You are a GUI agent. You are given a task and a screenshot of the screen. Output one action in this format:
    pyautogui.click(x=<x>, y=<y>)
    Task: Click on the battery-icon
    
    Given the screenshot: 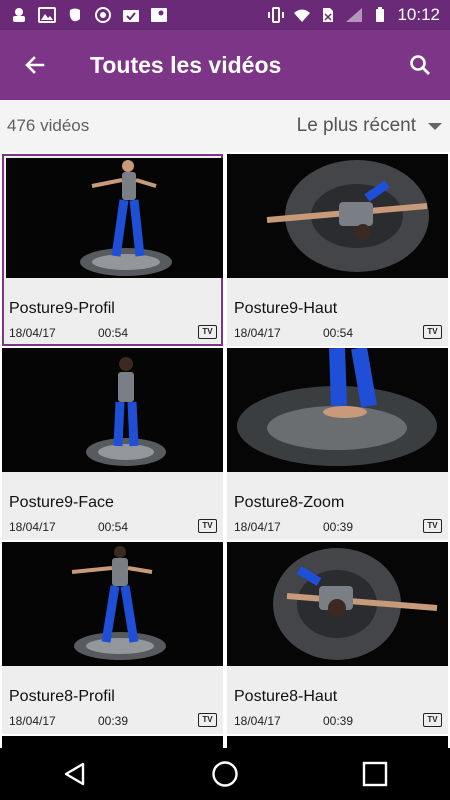 What is the action you would take?
    pyautogui.click(x=380, y=14)
    